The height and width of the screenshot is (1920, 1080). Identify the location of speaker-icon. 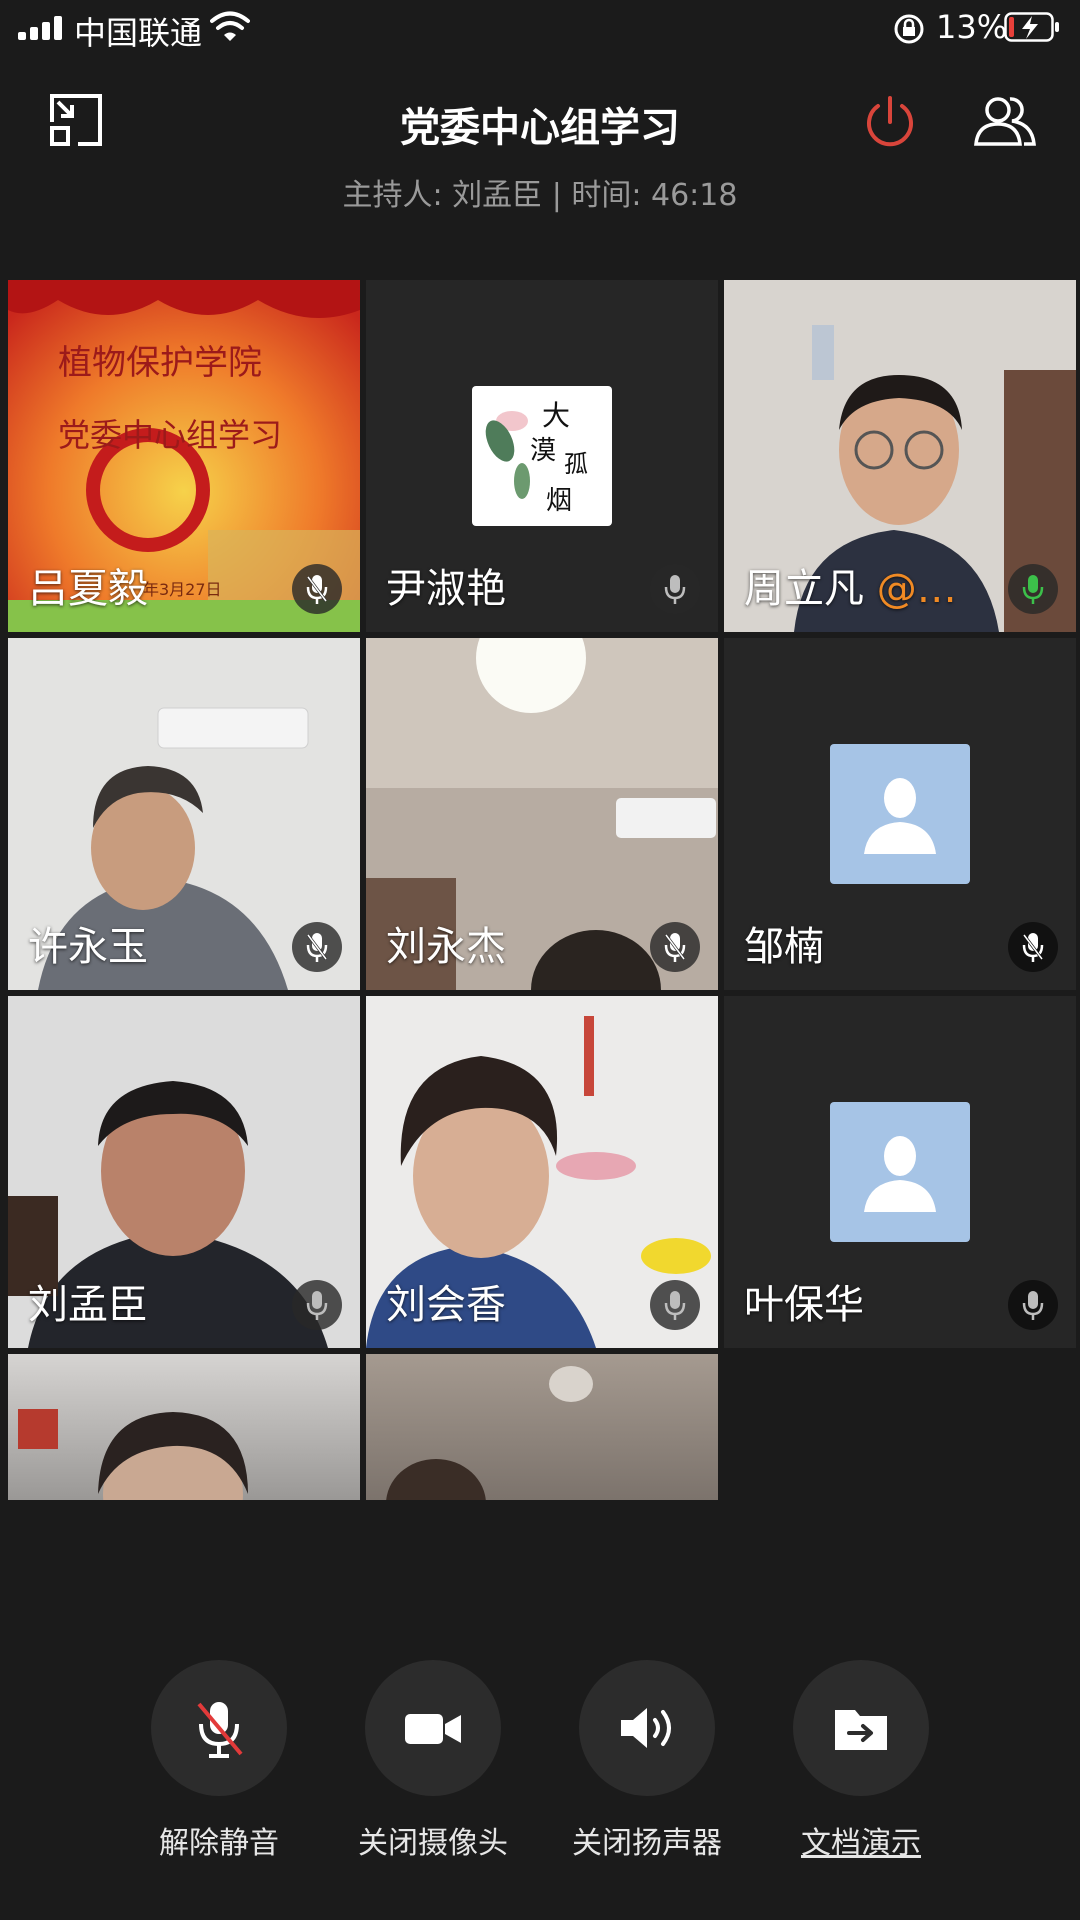
(647, 1728).